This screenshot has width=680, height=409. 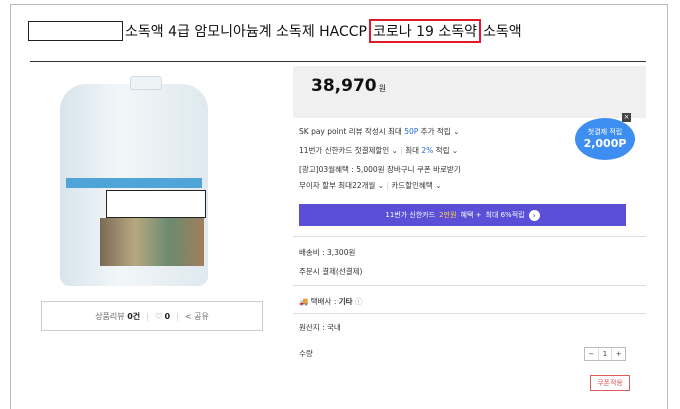 What do you see at coordinates (380, 169) in the screenshot?
I see `ad-coupon-link: [광고]03월혜택 : 5,000원 장바구니 쿠폰 바로받기` at bounding box center [380, 169].